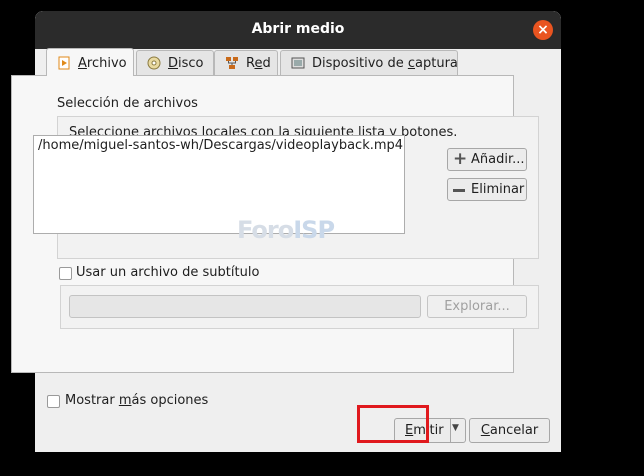 The width and height of the screenshot is (644, 476). Describe the element at coordinates (459, 190) in the screenshot. I see `minus-icon` at that location.